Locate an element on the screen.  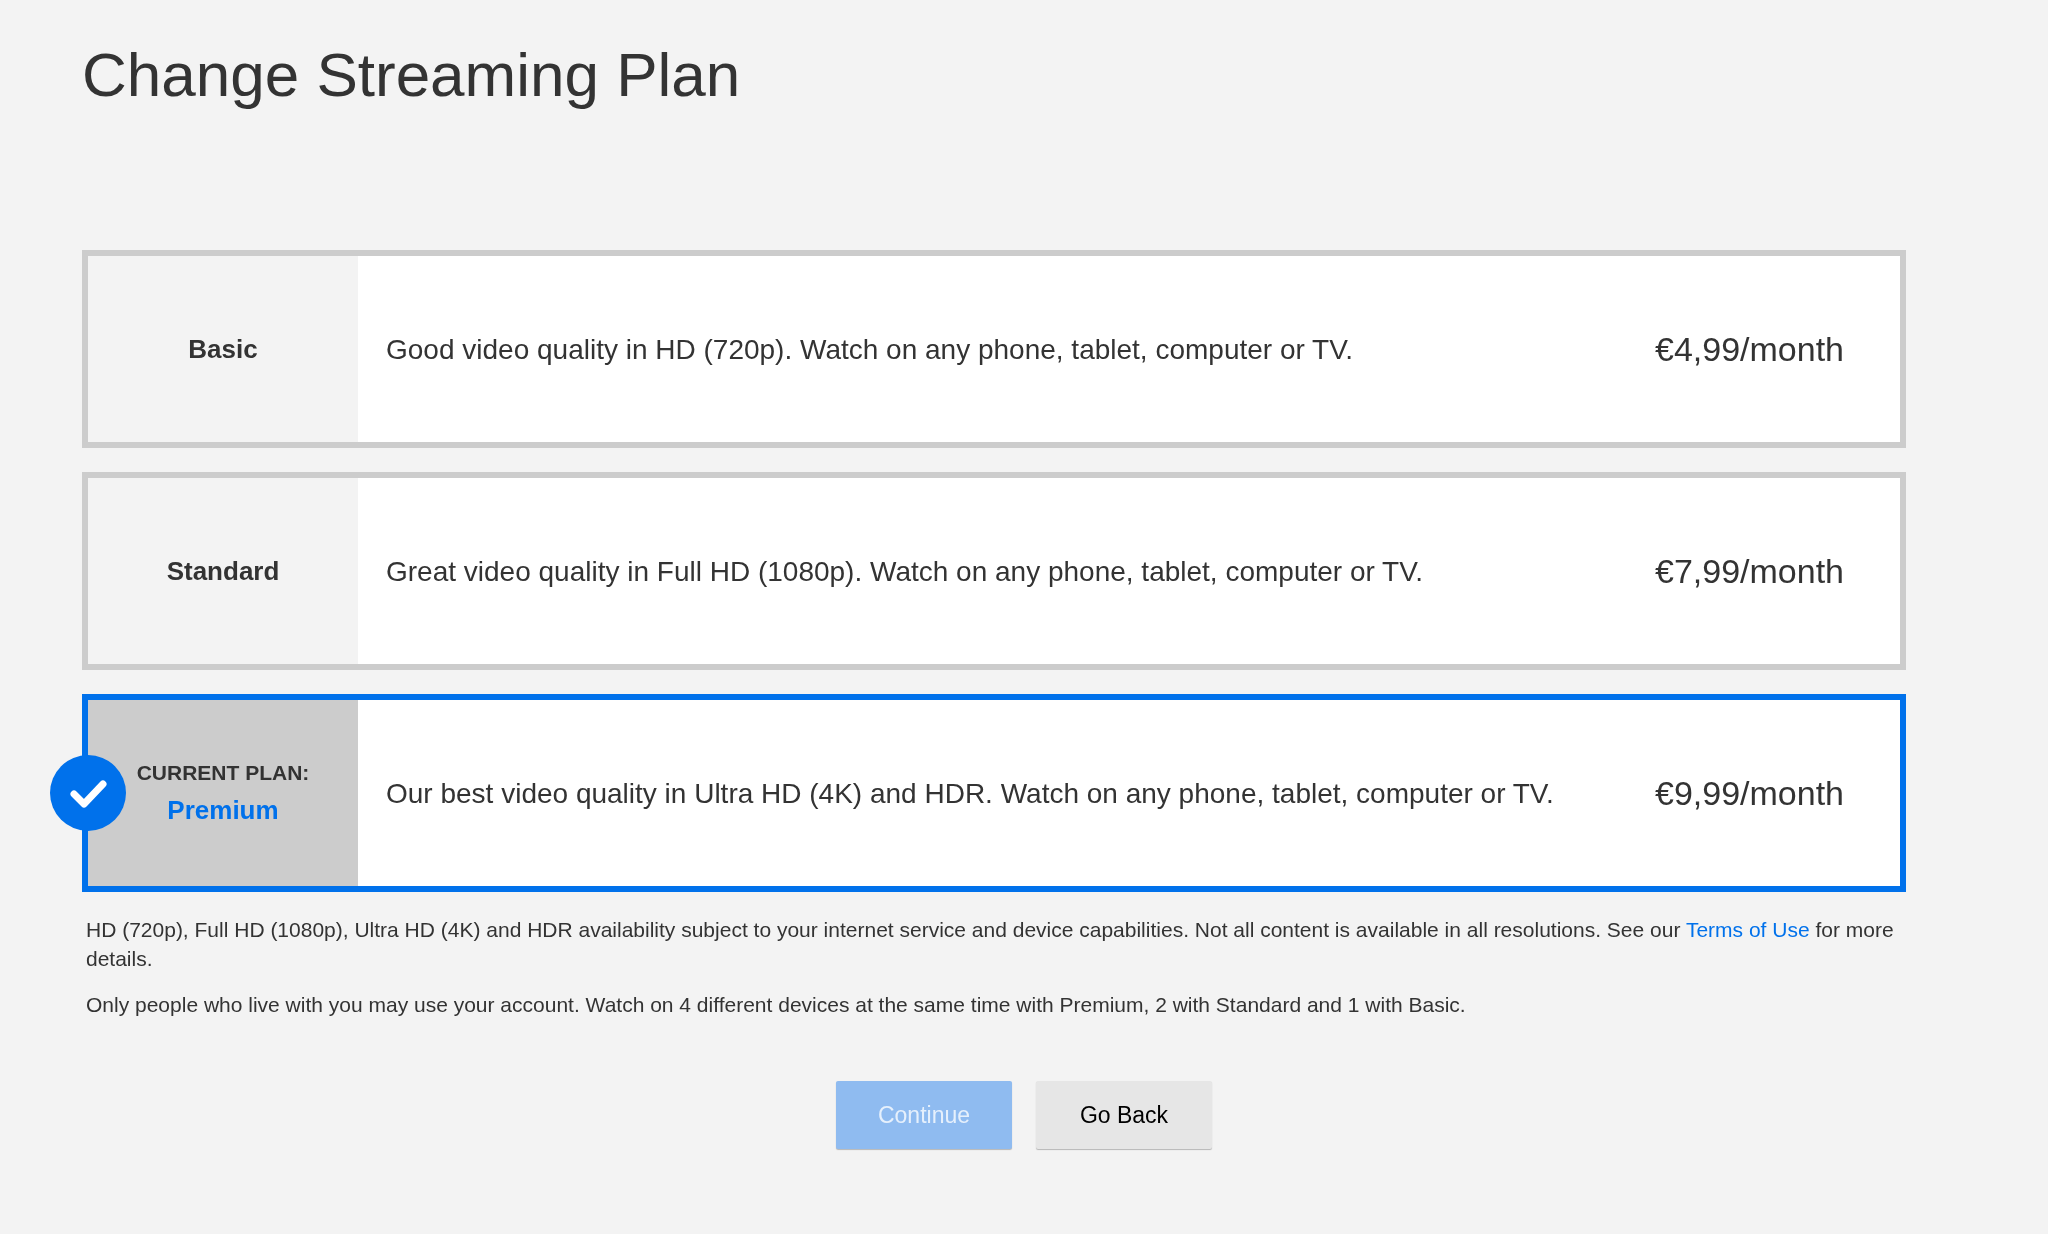
plan-price: €4,99/month is located at coordinates (1749, 349).